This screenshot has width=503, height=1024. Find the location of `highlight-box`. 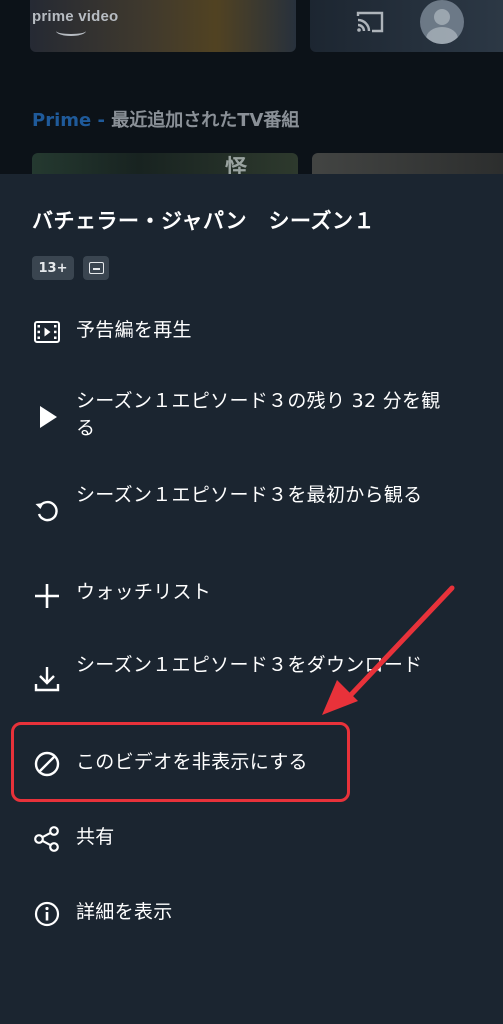

highlight-box is located at coordinates (180, 762).